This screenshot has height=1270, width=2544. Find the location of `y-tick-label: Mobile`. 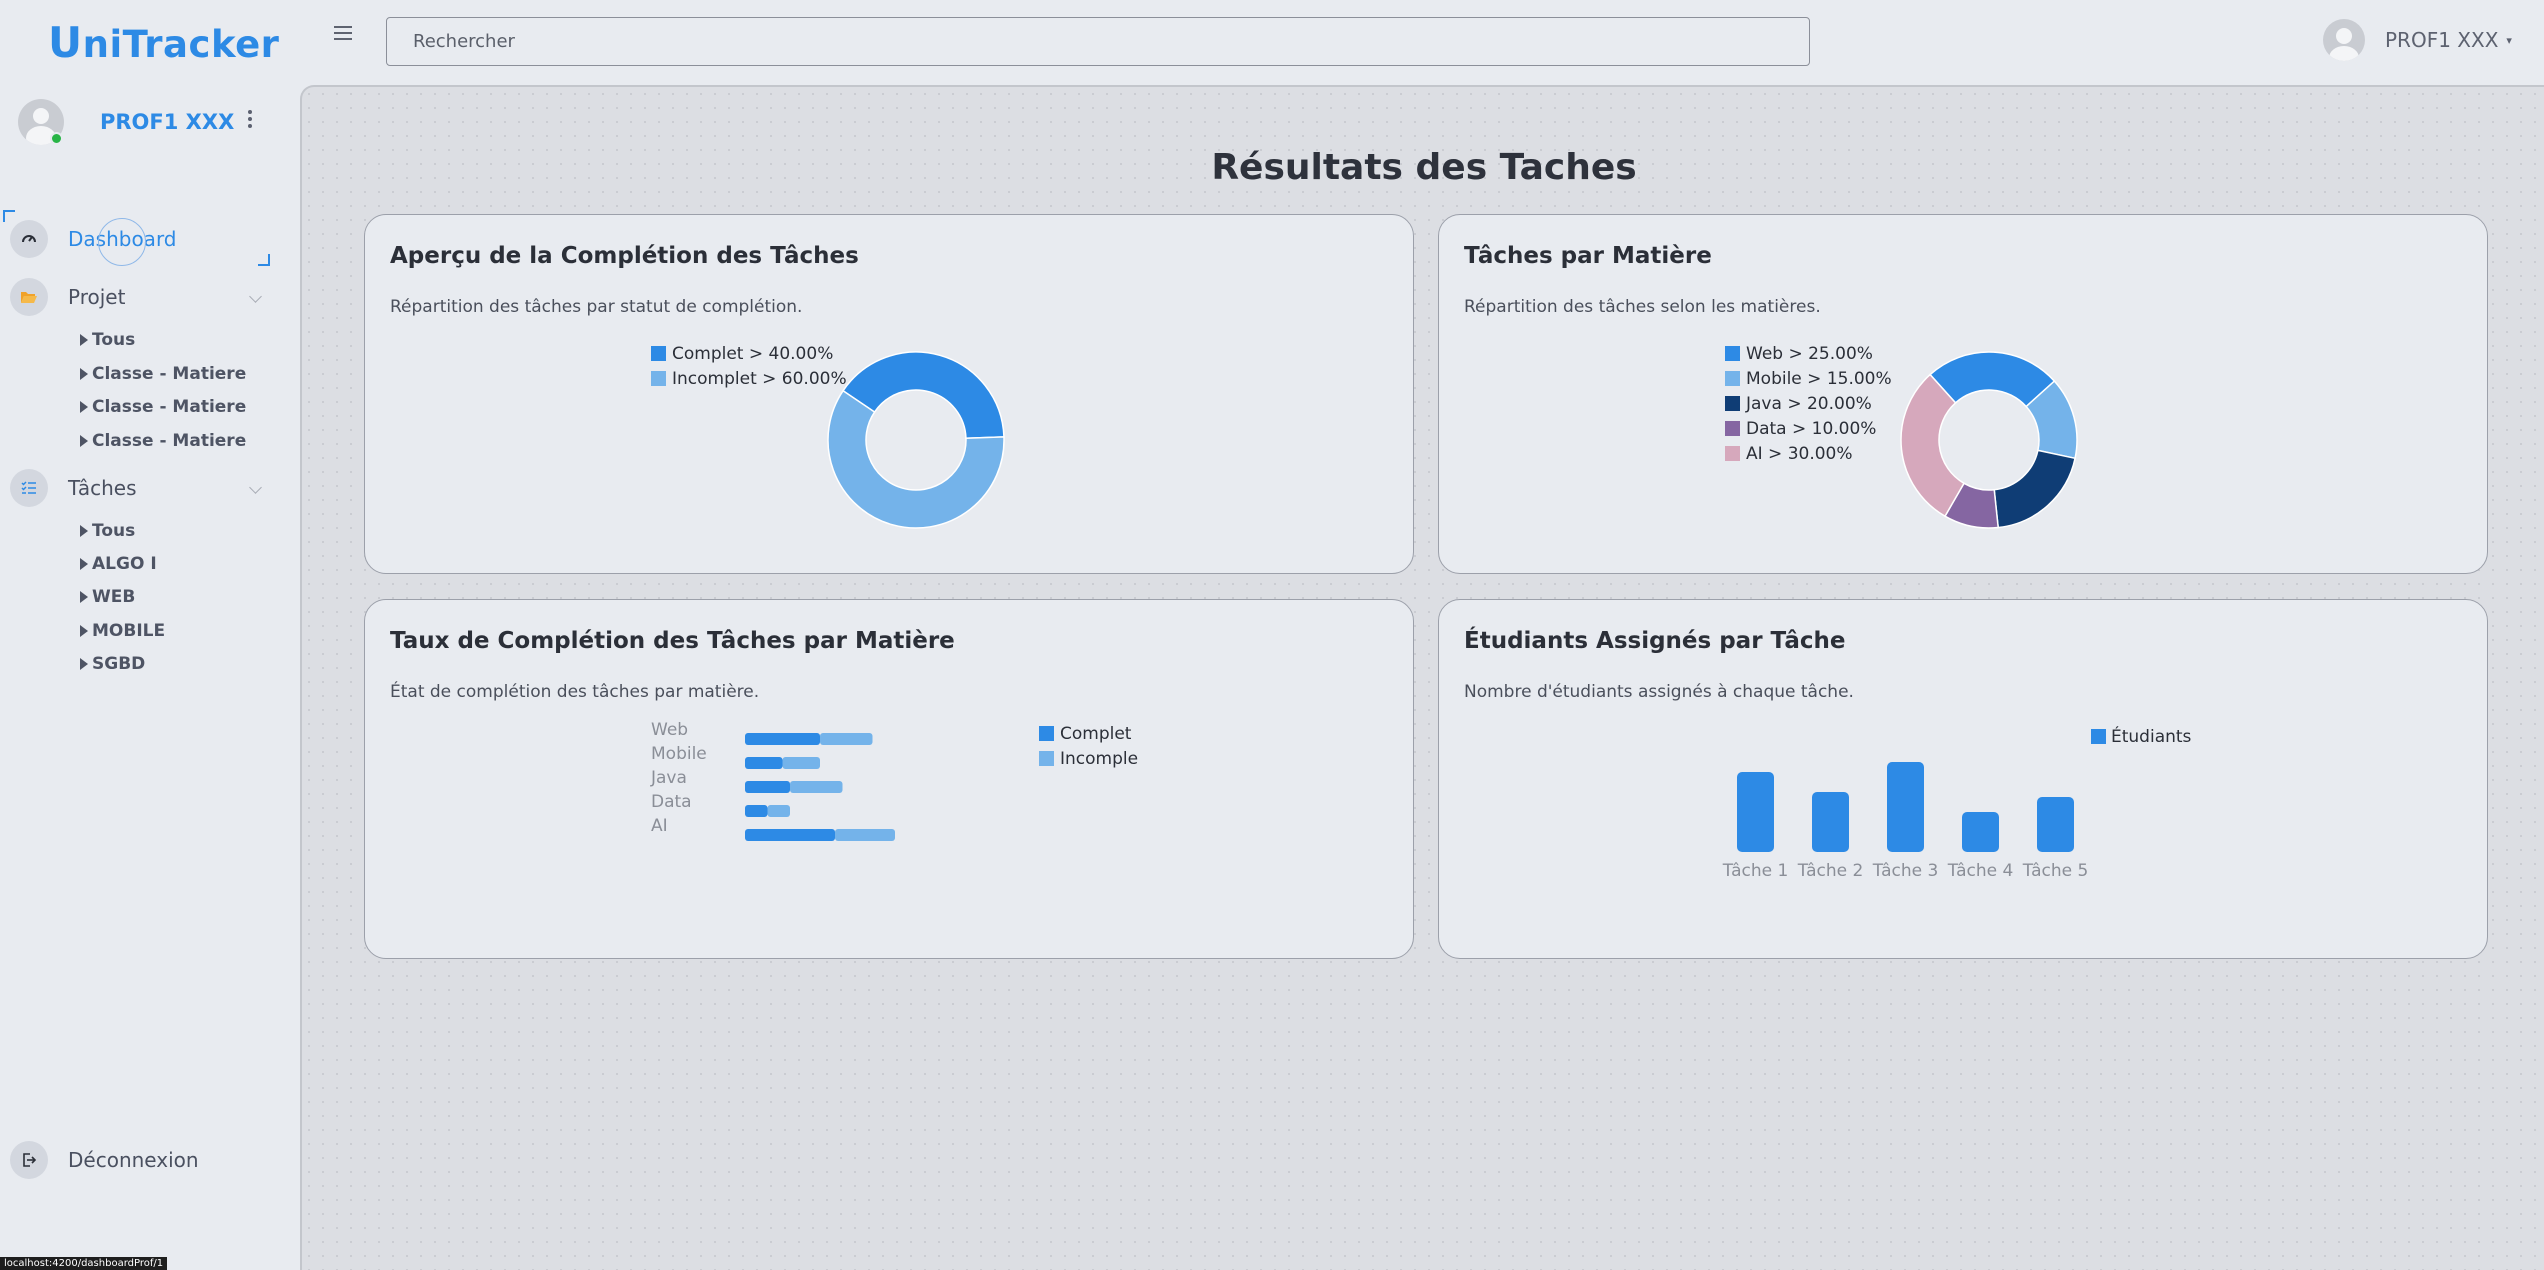

y-tick-label: Mobile is located at coordinates (679, 754).